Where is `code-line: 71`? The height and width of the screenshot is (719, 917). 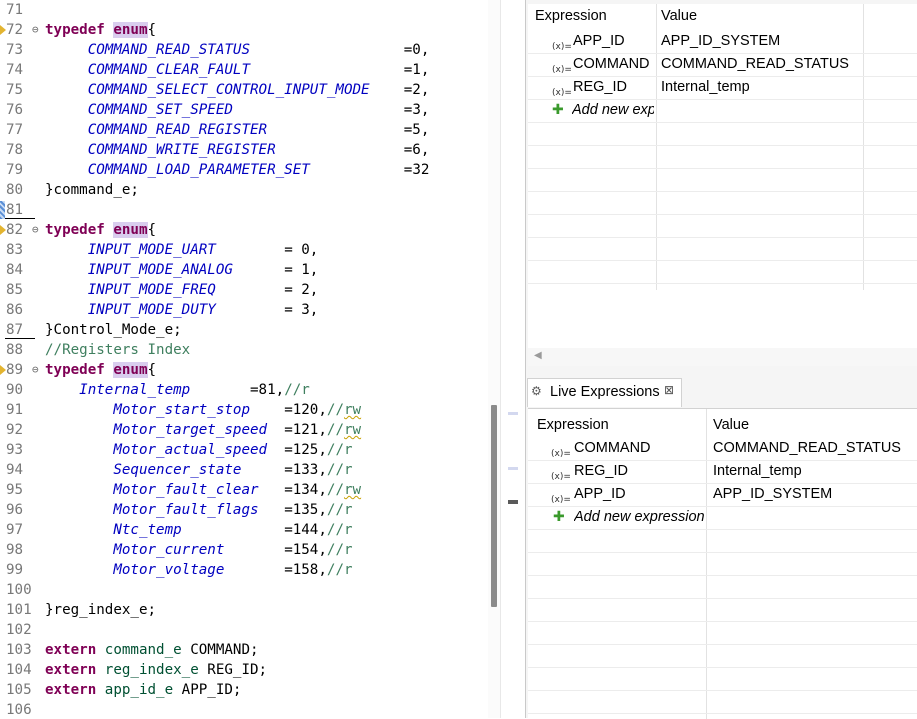
code-line: 71 is located at coordinates (244, 10).